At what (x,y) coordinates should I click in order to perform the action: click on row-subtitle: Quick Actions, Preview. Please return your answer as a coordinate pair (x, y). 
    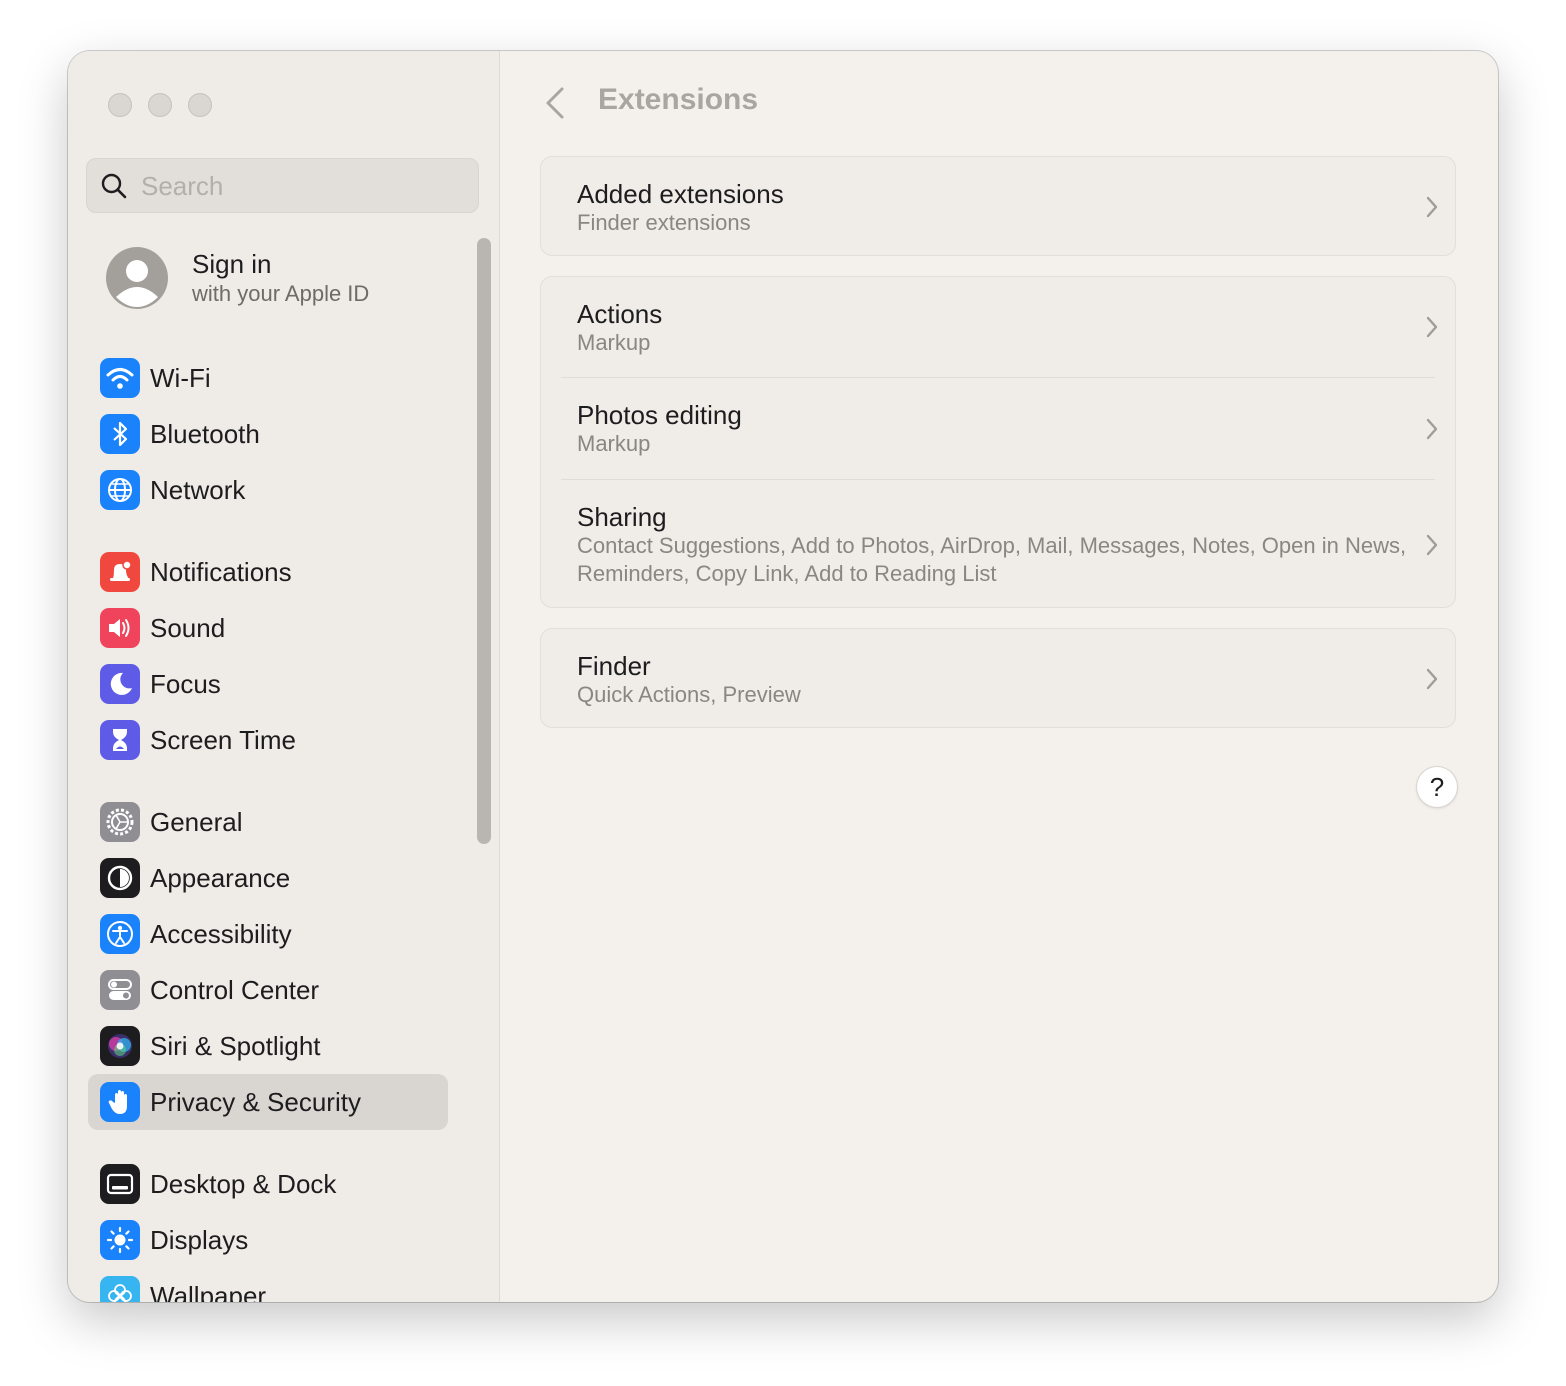
    Looking at the image, I should click on (689, 694).